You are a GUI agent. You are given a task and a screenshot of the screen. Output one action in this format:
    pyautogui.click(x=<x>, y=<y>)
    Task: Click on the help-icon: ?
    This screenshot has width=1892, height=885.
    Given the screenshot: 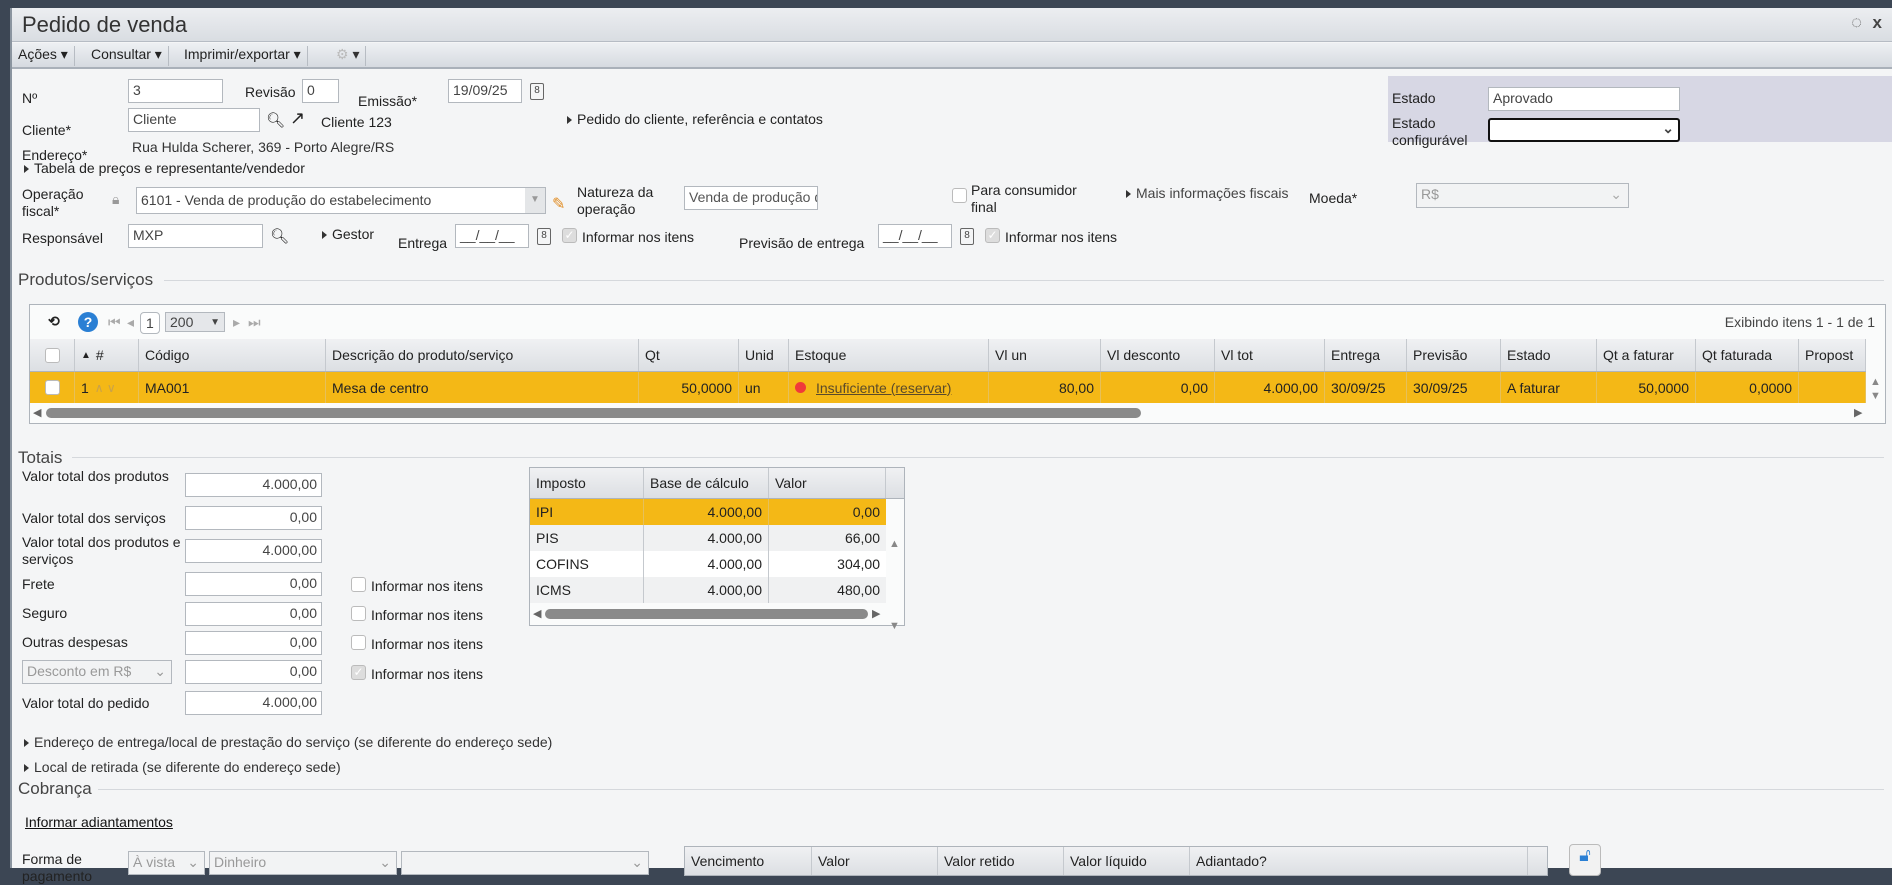 What is the action you would take?
    pyautogui.click(x=88, y=322)
    